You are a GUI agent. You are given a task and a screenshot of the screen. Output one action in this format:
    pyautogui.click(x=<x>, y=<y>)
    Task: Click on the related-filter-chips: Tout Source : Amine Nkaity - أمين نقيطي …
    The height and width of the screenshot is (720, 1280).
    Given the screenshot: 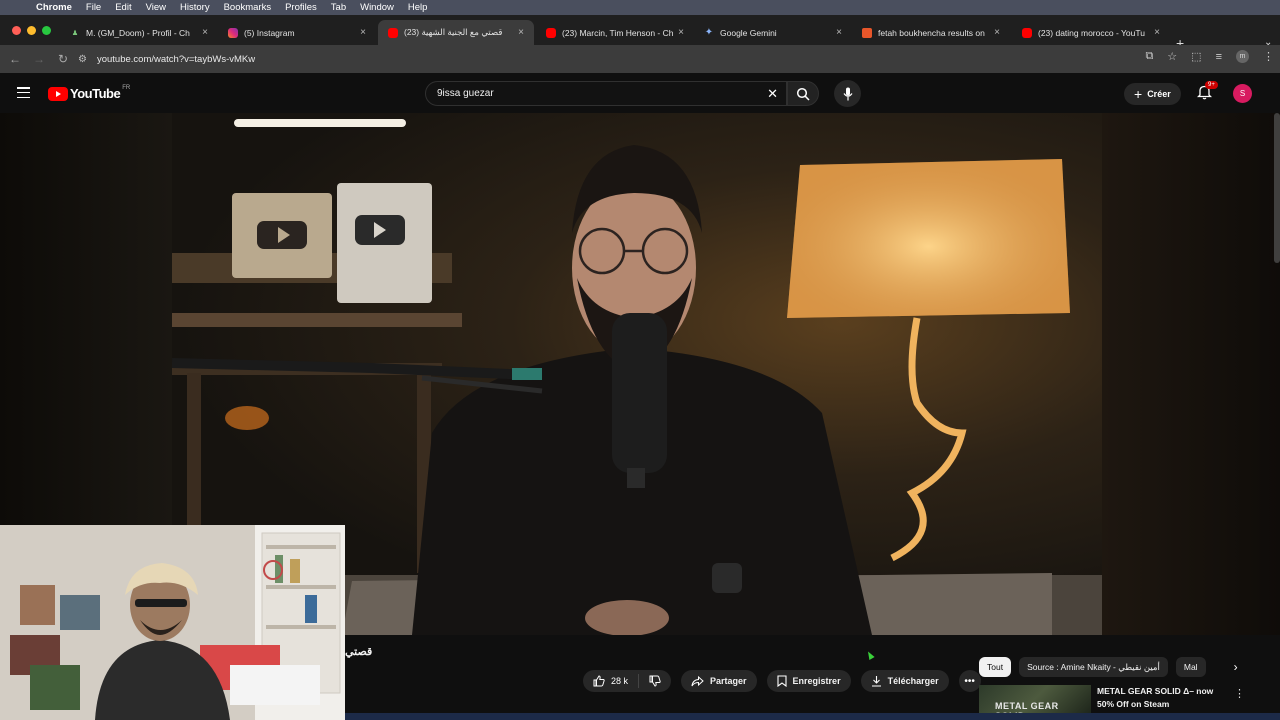 What is the action you would take?
    pyautogui.click(x=1108, y=667)
    